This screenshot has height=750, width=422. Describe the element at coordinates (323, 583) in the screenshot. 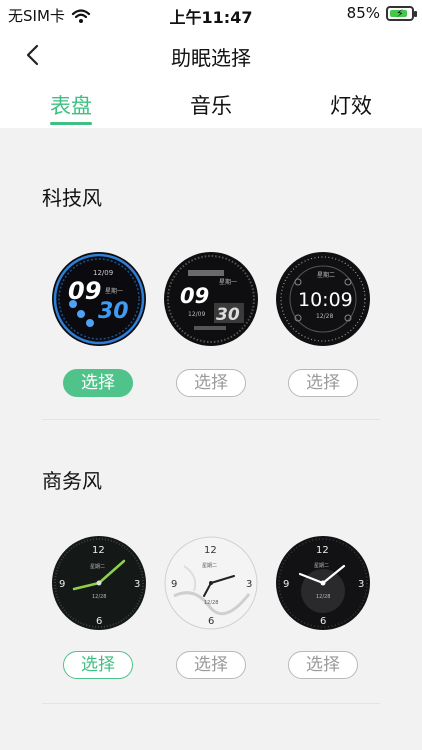

I see `watchface-business-3: 12 3 6 9 星期二 12/28` at that location.